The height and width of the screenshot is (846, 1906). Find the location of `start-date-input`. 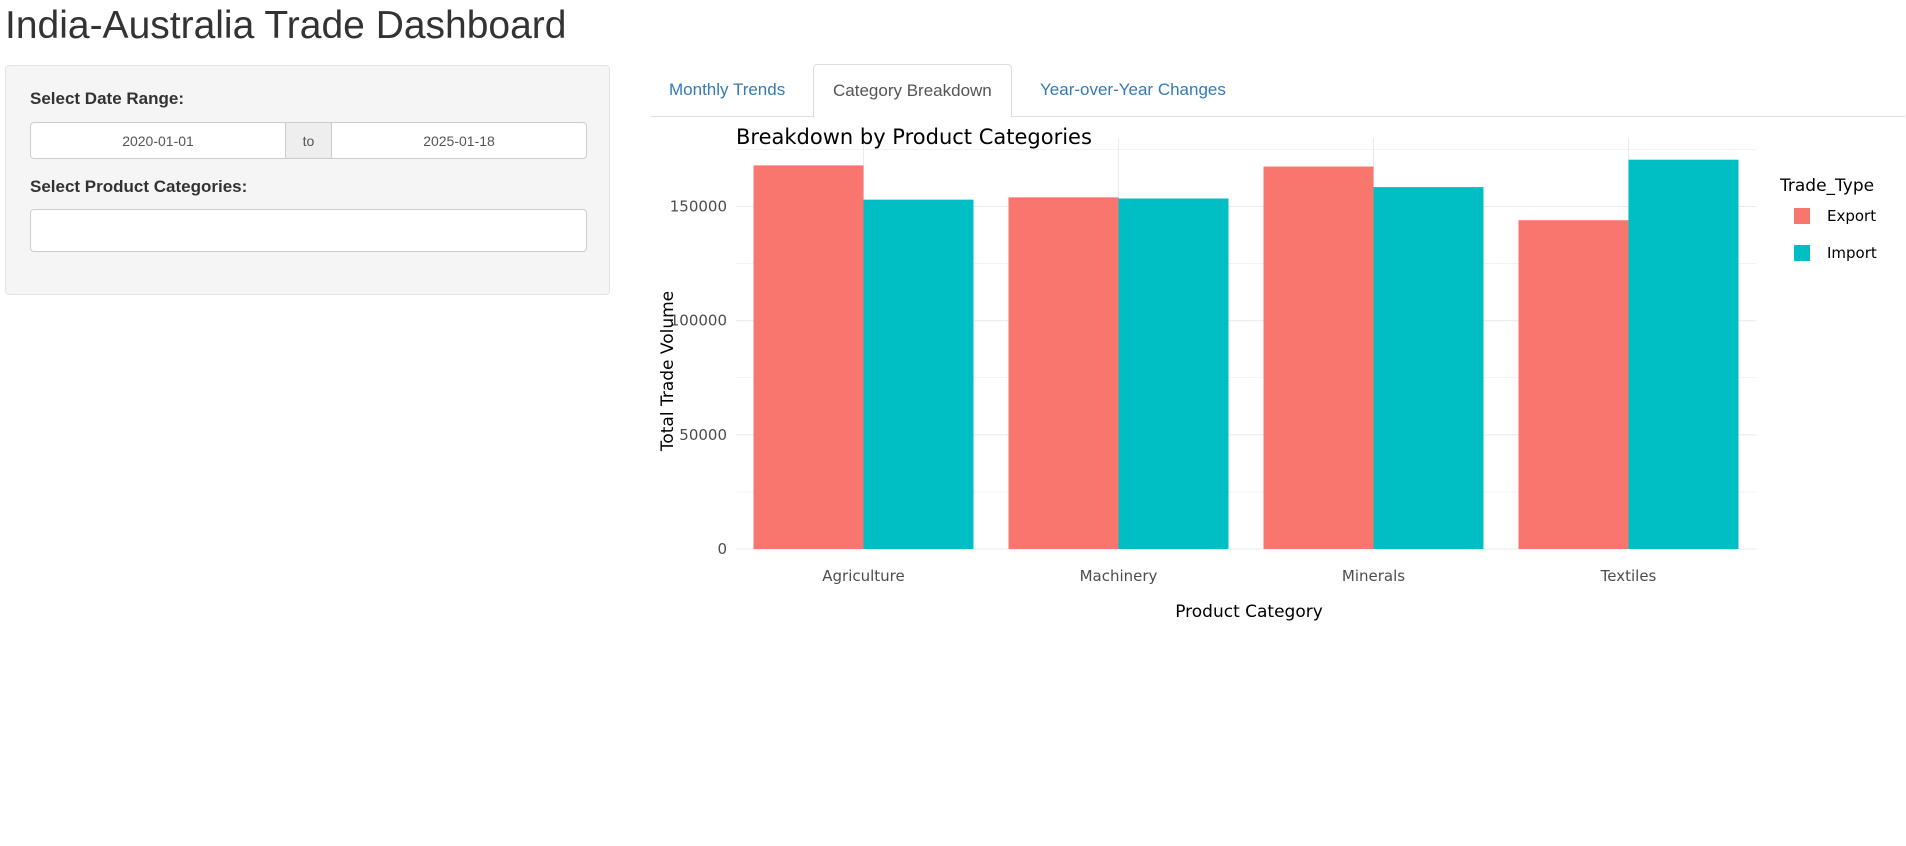

start-date-input is located at coordinates (158, 140).